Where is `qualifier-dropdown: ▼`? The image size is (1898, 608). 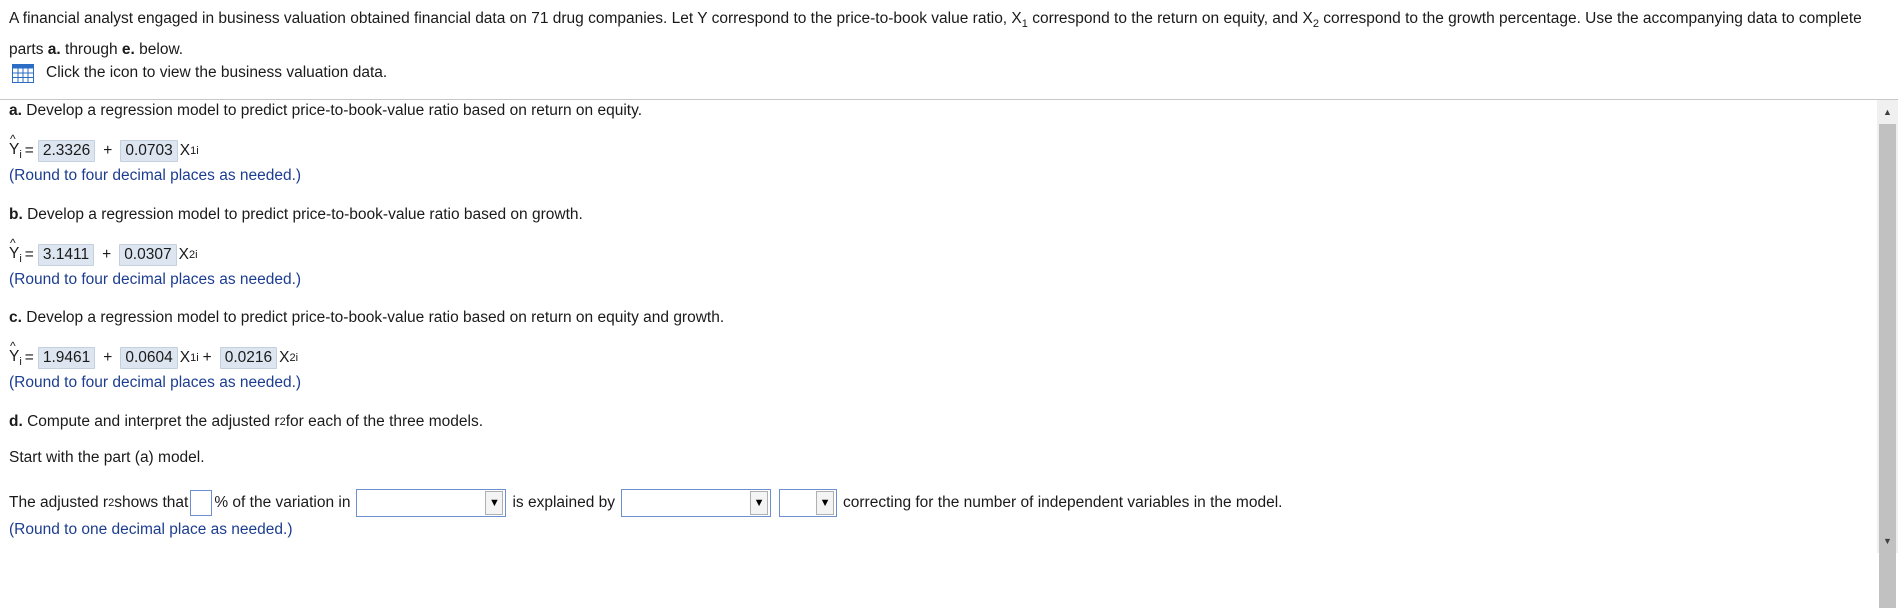 qualifier-dropdown: ▼ is located at coordinates (808, 503).